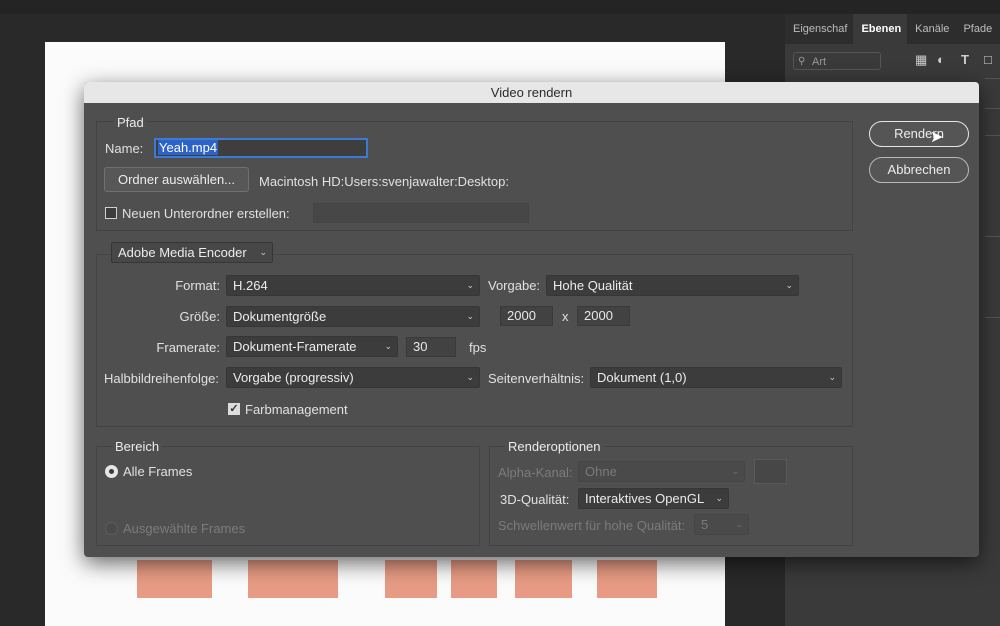 This screenshot has height=626, width=1000. What do you see at coordinates (593, 285) in the screenshot?
I see `preset-value: Hohe Qualität` at bounding box center [593, 285].